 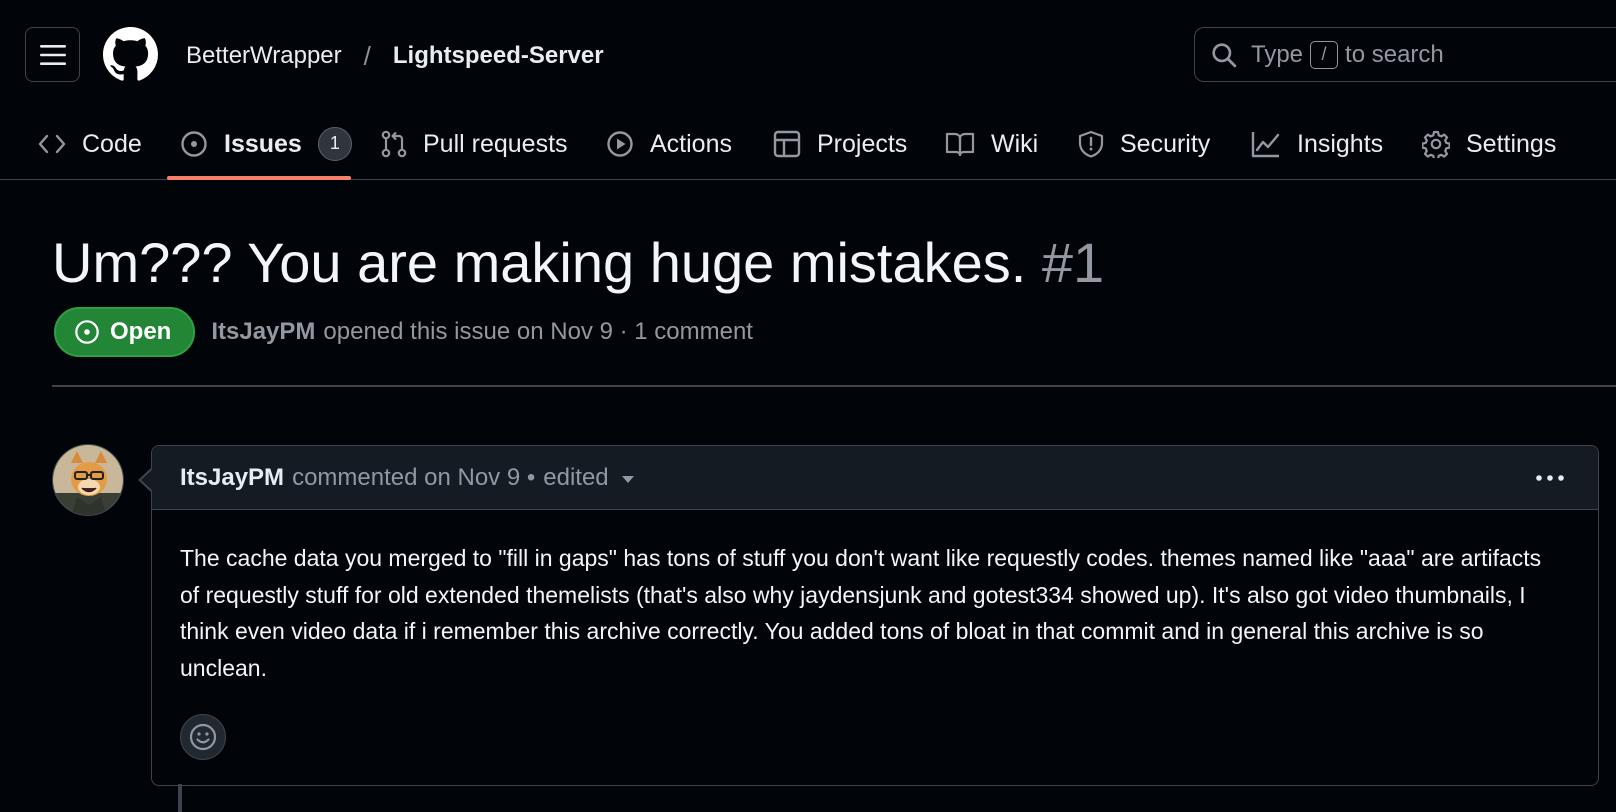 What do you see at coordinates (414, 477) in the screenshot?
I see `comment-action-text: commented on Nov 9 •` at bounding box center [414, 477].